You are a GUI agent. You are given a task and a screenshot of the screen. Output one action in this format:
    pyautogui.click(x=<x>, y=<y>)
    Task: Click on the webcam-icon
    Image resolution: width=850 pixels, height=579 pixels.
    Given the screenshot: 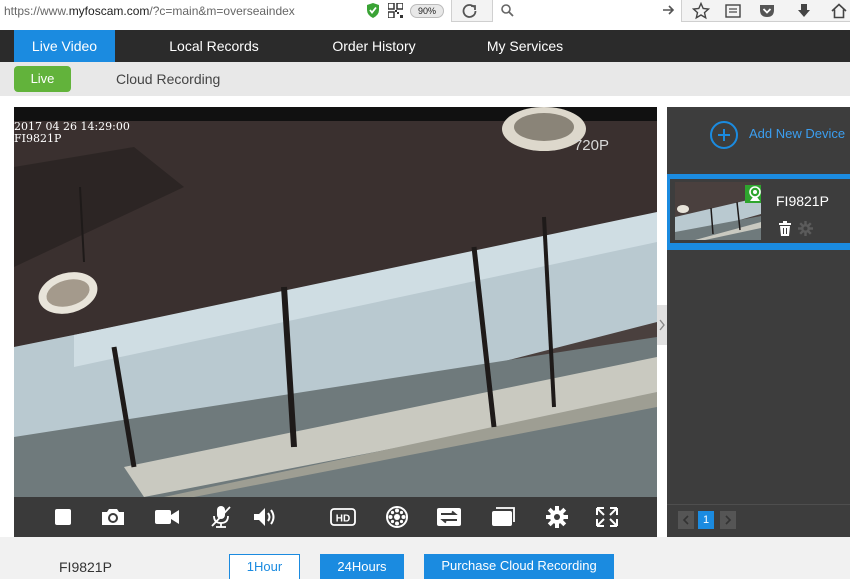 What is the action you would take?
    pyautogui.click(x=755, y=193)
    